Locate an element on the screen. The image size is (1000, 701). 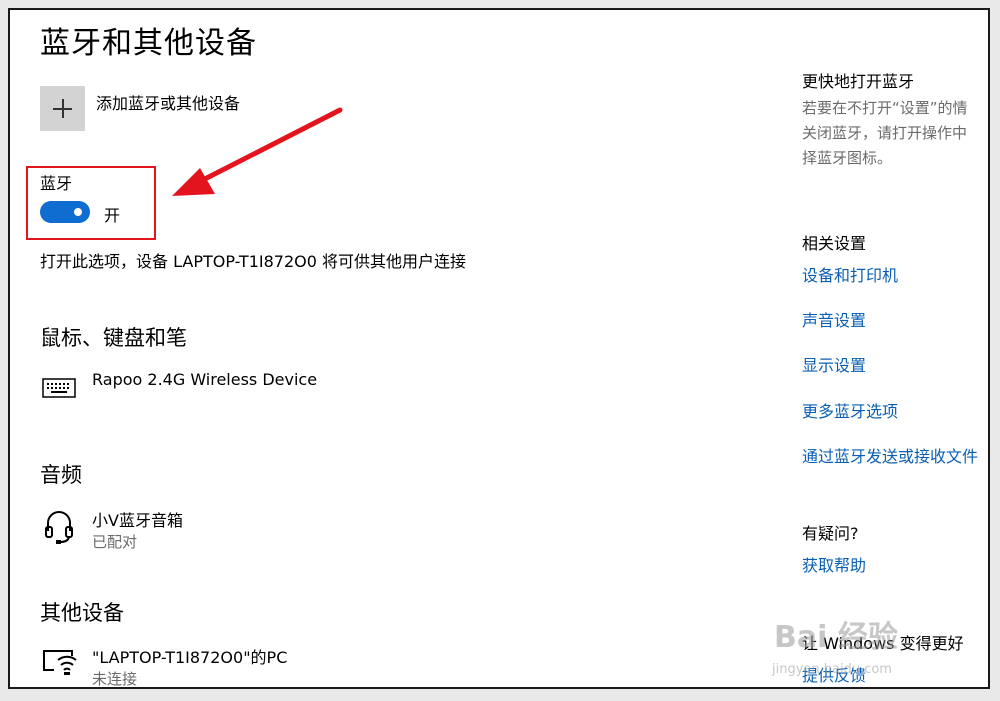
device-item-speaker: 小V蓝牙音箱 已配对 is located at coordinates (390, 530).